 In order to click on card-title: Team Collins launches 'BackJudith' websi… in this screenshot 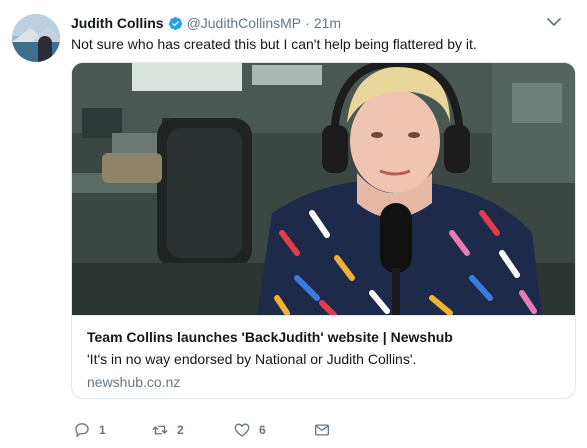, I will do `click(270, 337)`.